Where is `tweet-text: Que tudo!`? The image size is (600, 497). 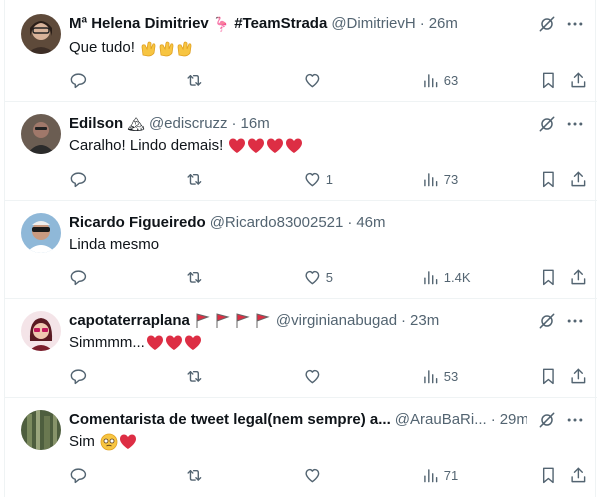 tweet-text: Que tudo! is located at coordinates (131, 48).